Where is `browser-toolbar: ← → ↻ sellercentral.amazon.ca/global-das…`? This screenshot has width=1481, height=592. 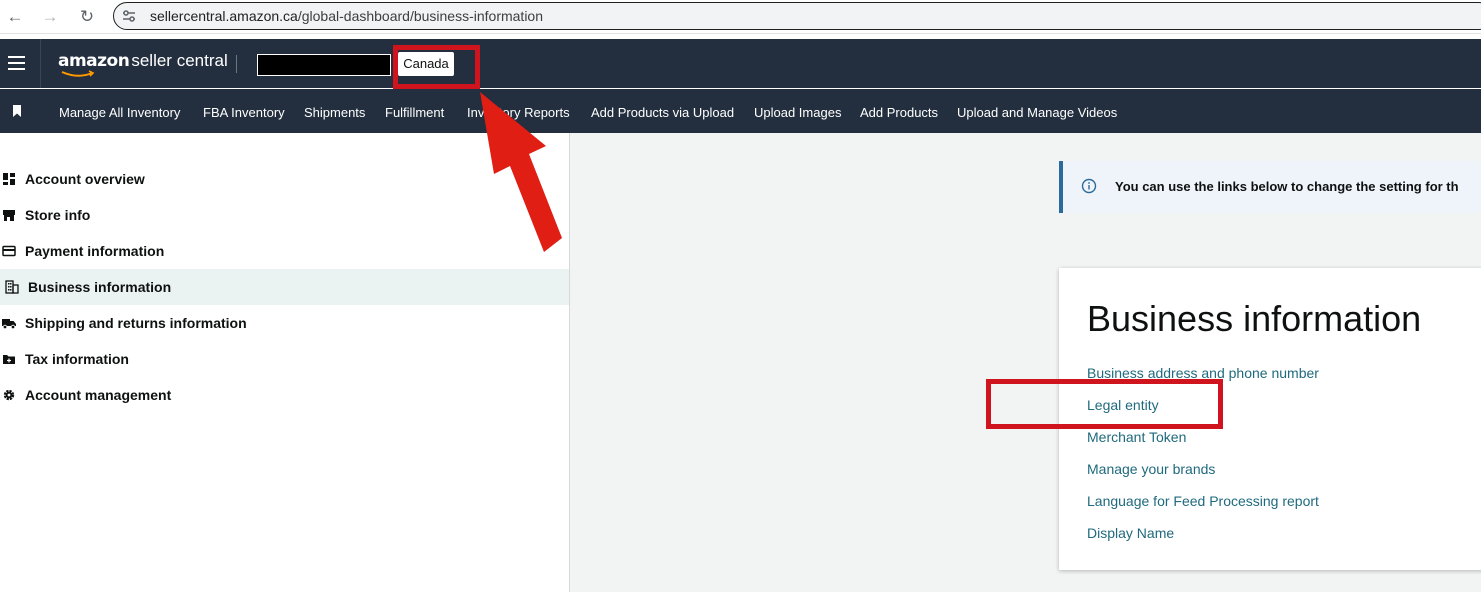
browser-toolbar: ← → ↻ sellercentral.amazon.ca/global-das… is located at coordinates (740, 17).